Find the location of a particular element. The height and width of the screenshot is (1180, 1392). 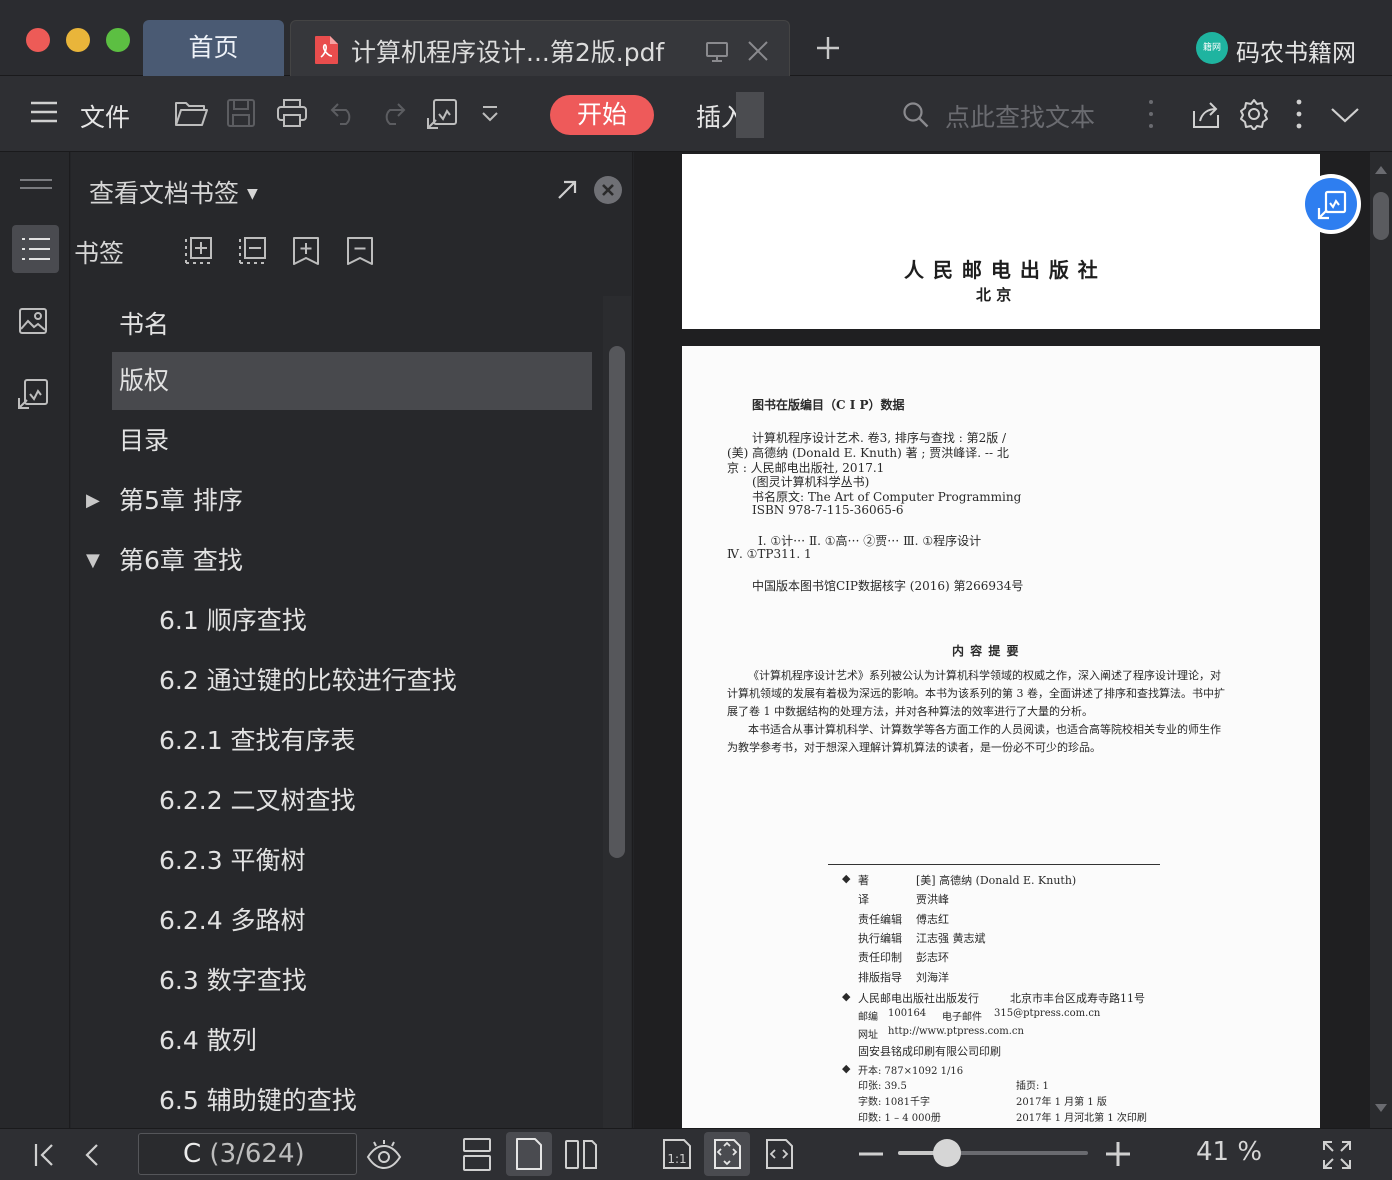

actual-size-icon: 1:1 is located at coordinates (677, 1154).